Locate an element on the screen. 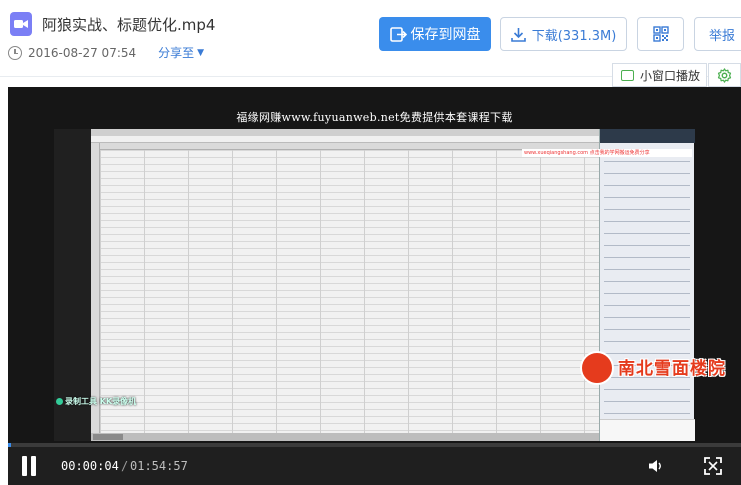 The width and height of the screenshot is (741, 485). chevron-down-icon: ▼ is located at coordinates (201, 52).